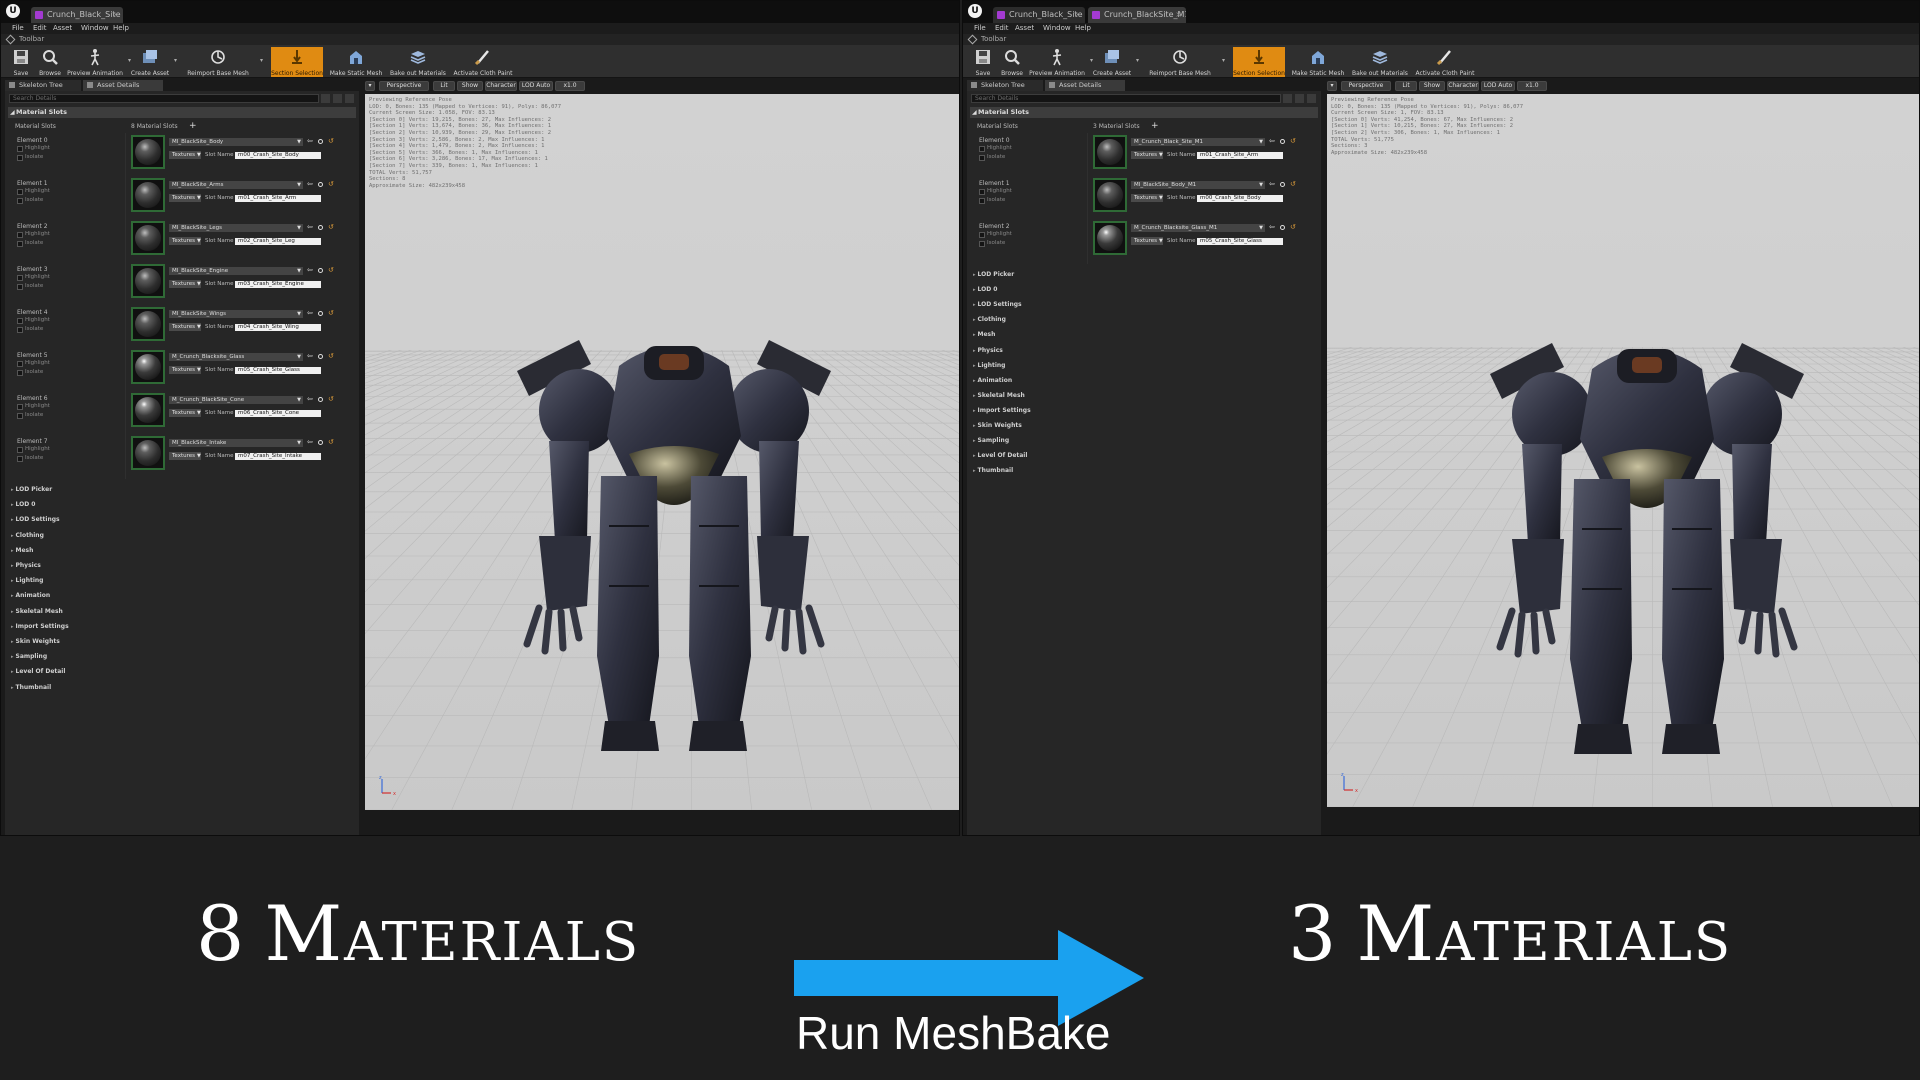  What do you see at coordinates (1198, 228) in the screenshot?
I see `material-dropdown: M_Crunch_Blacksite_Glass_M1 ▼` at bounding box center [1198, 228].